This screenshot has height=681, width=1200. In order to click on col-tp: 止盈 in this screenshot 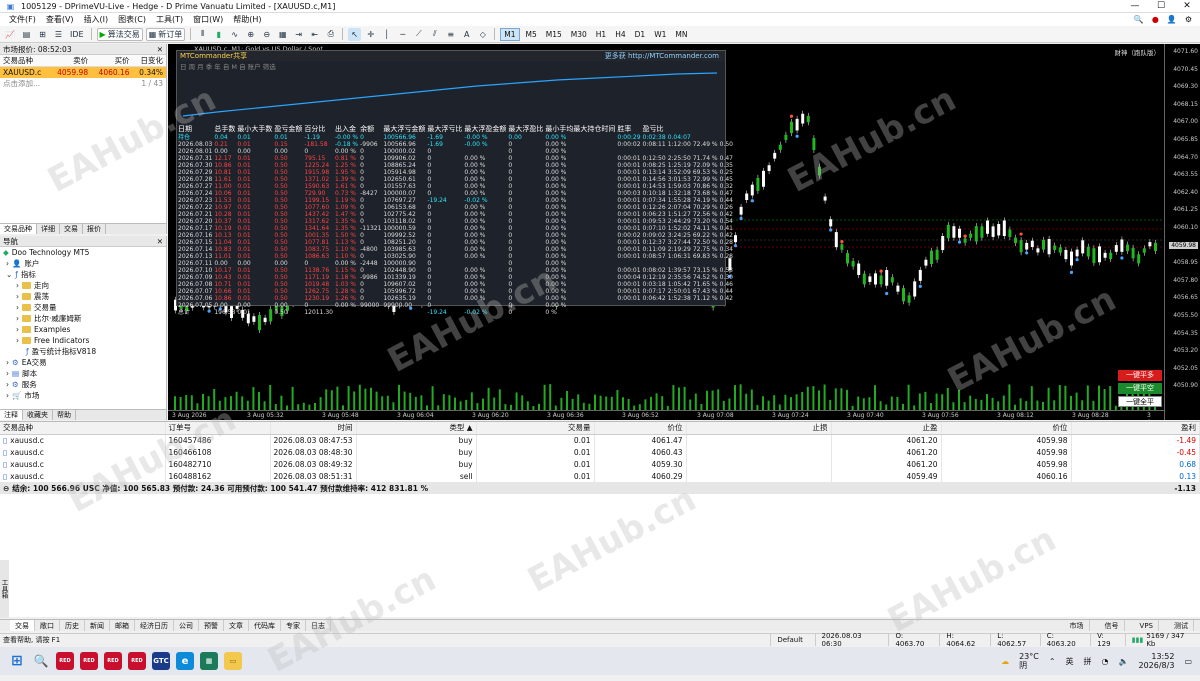, I will do `click(886, 428)`.